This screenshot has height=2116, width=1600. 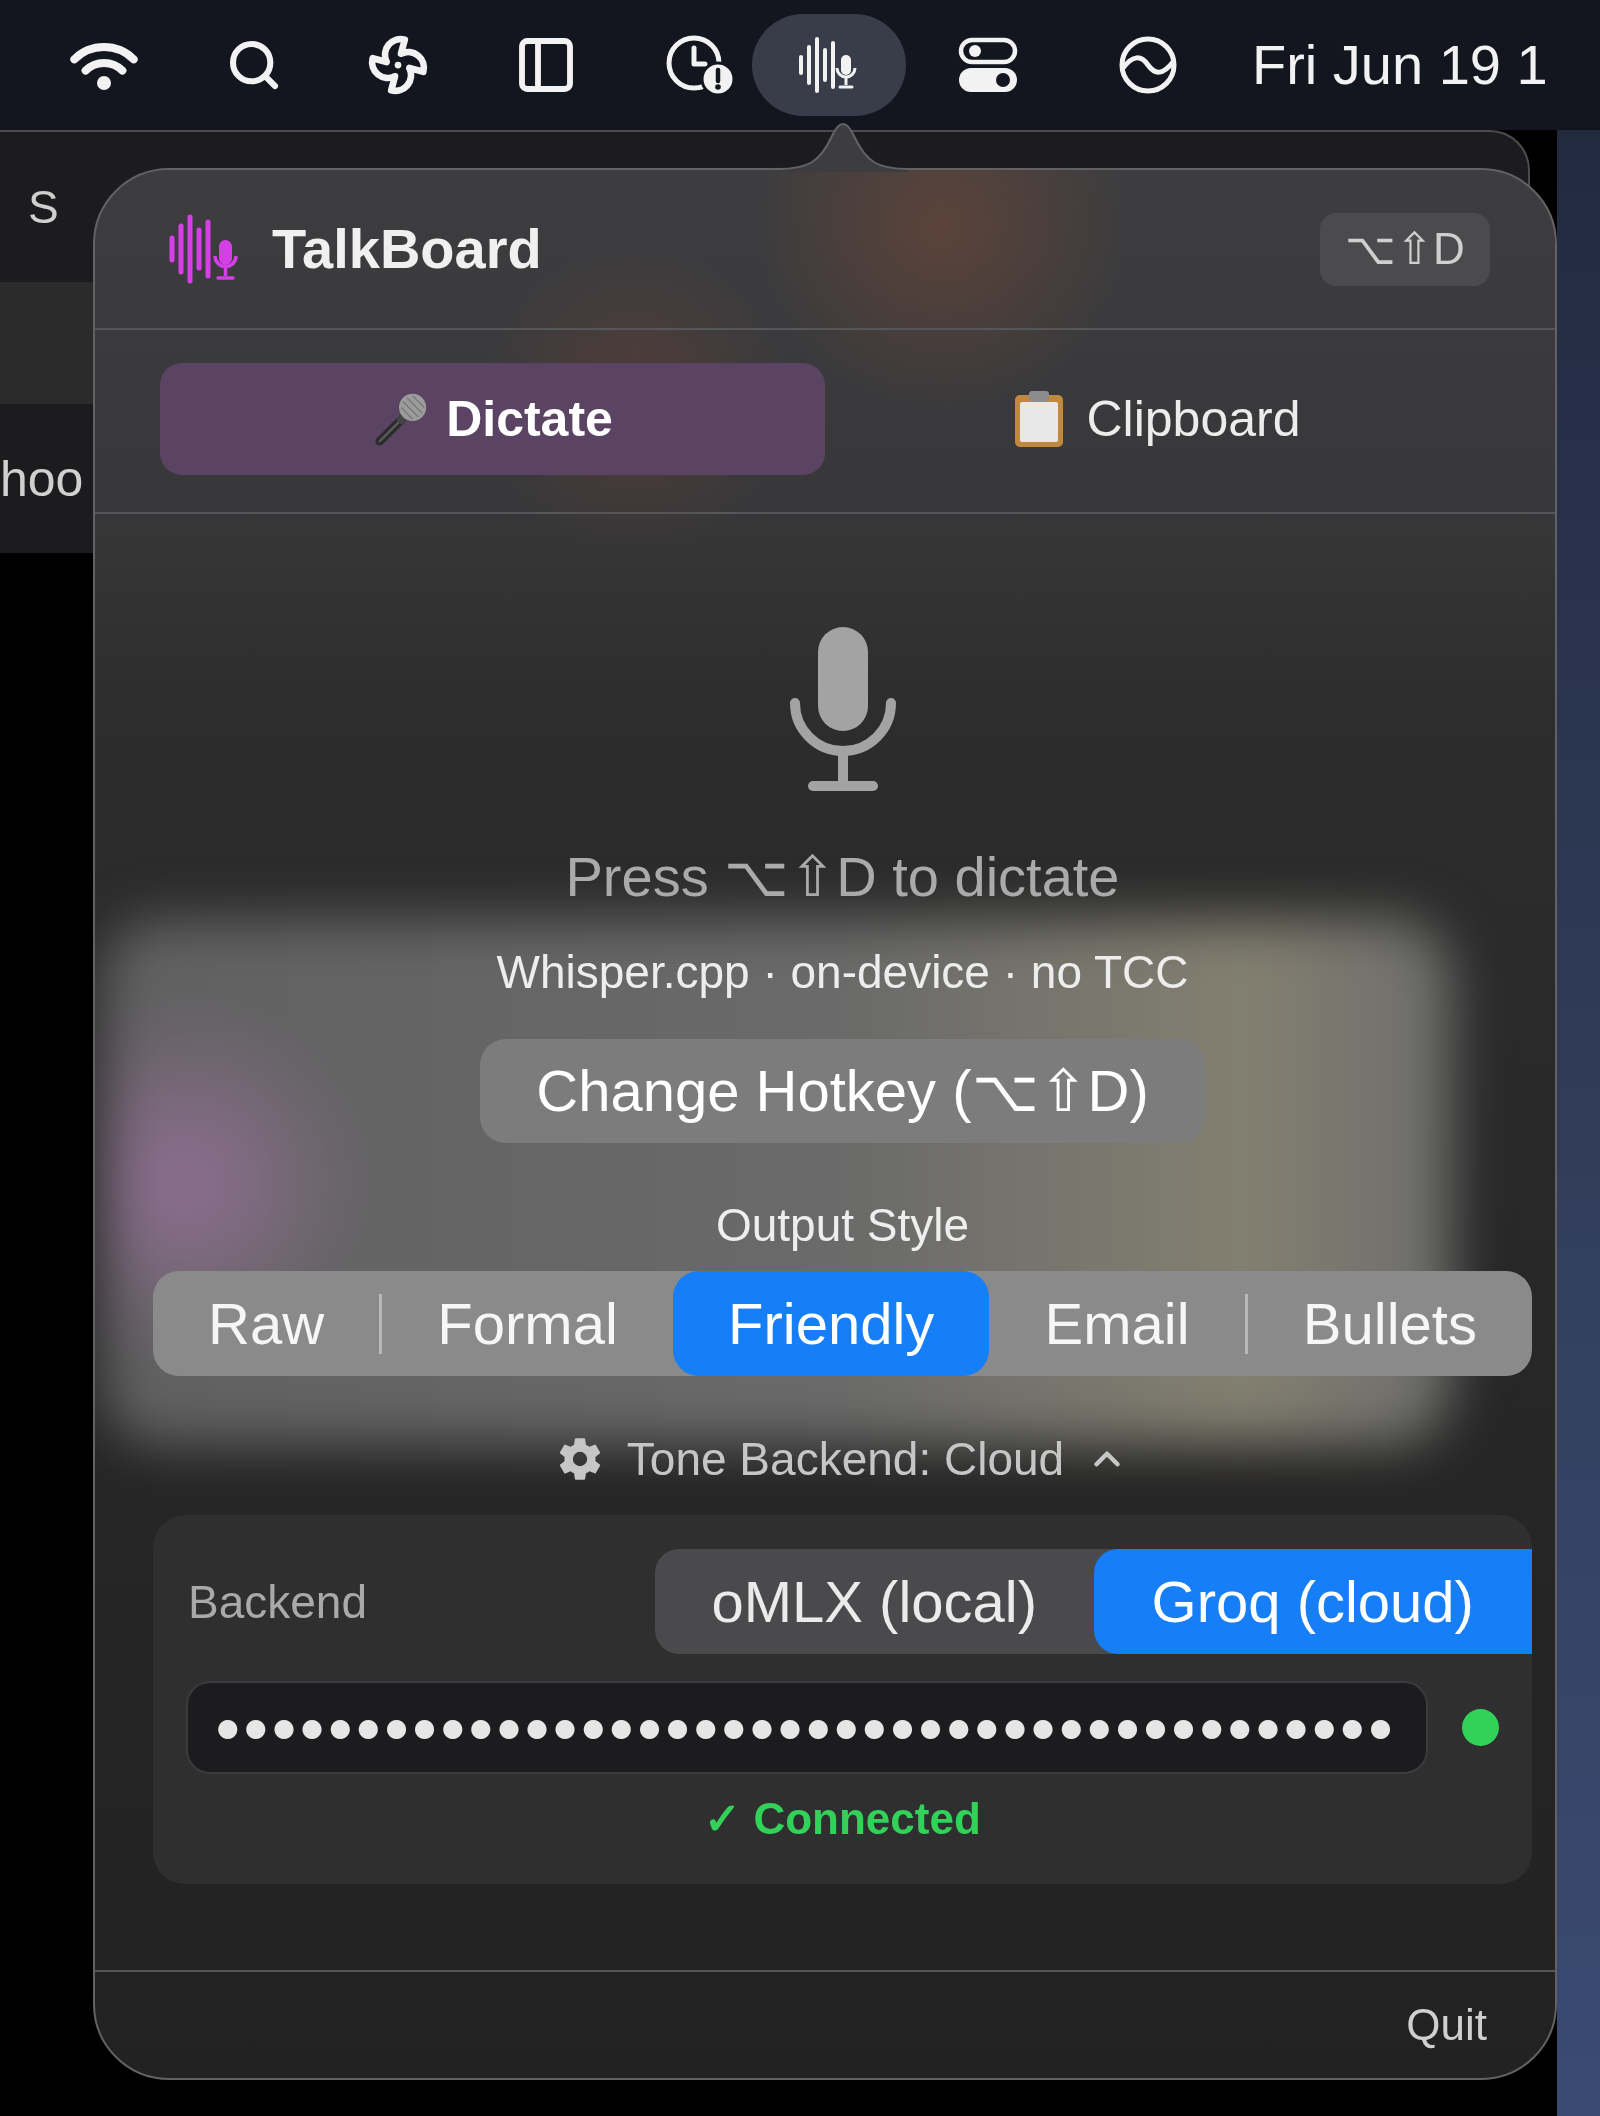 What do you see at coordinates (1405, 249) in the screenshot?
I see `shortcut-badge: ⌥⇧D` at bounding box center [1405, 249].